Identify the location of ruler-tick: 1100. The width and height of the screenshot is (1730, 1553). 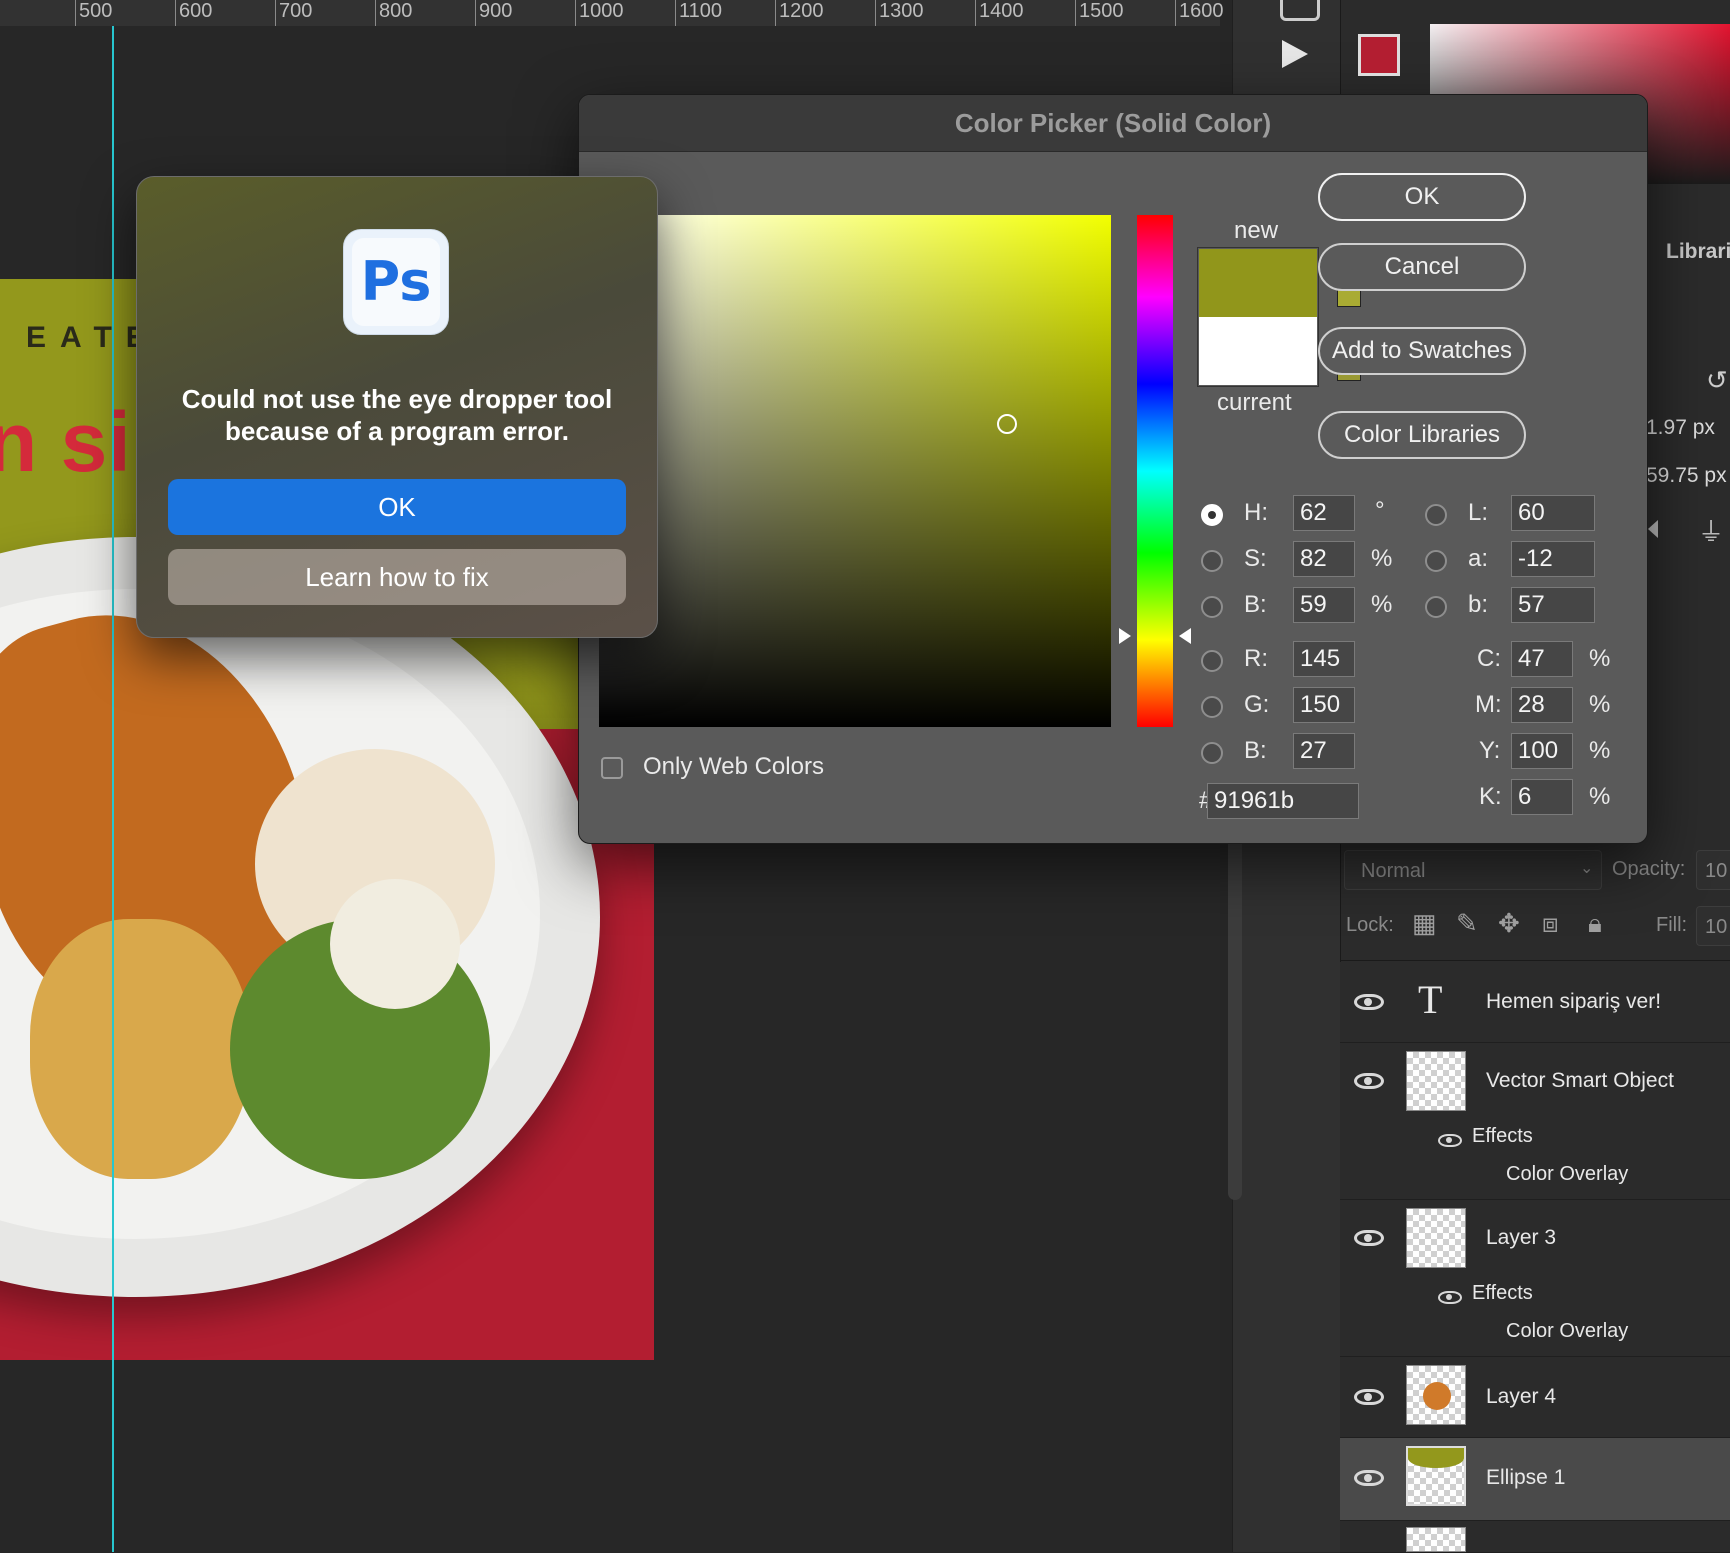
(698, 13).